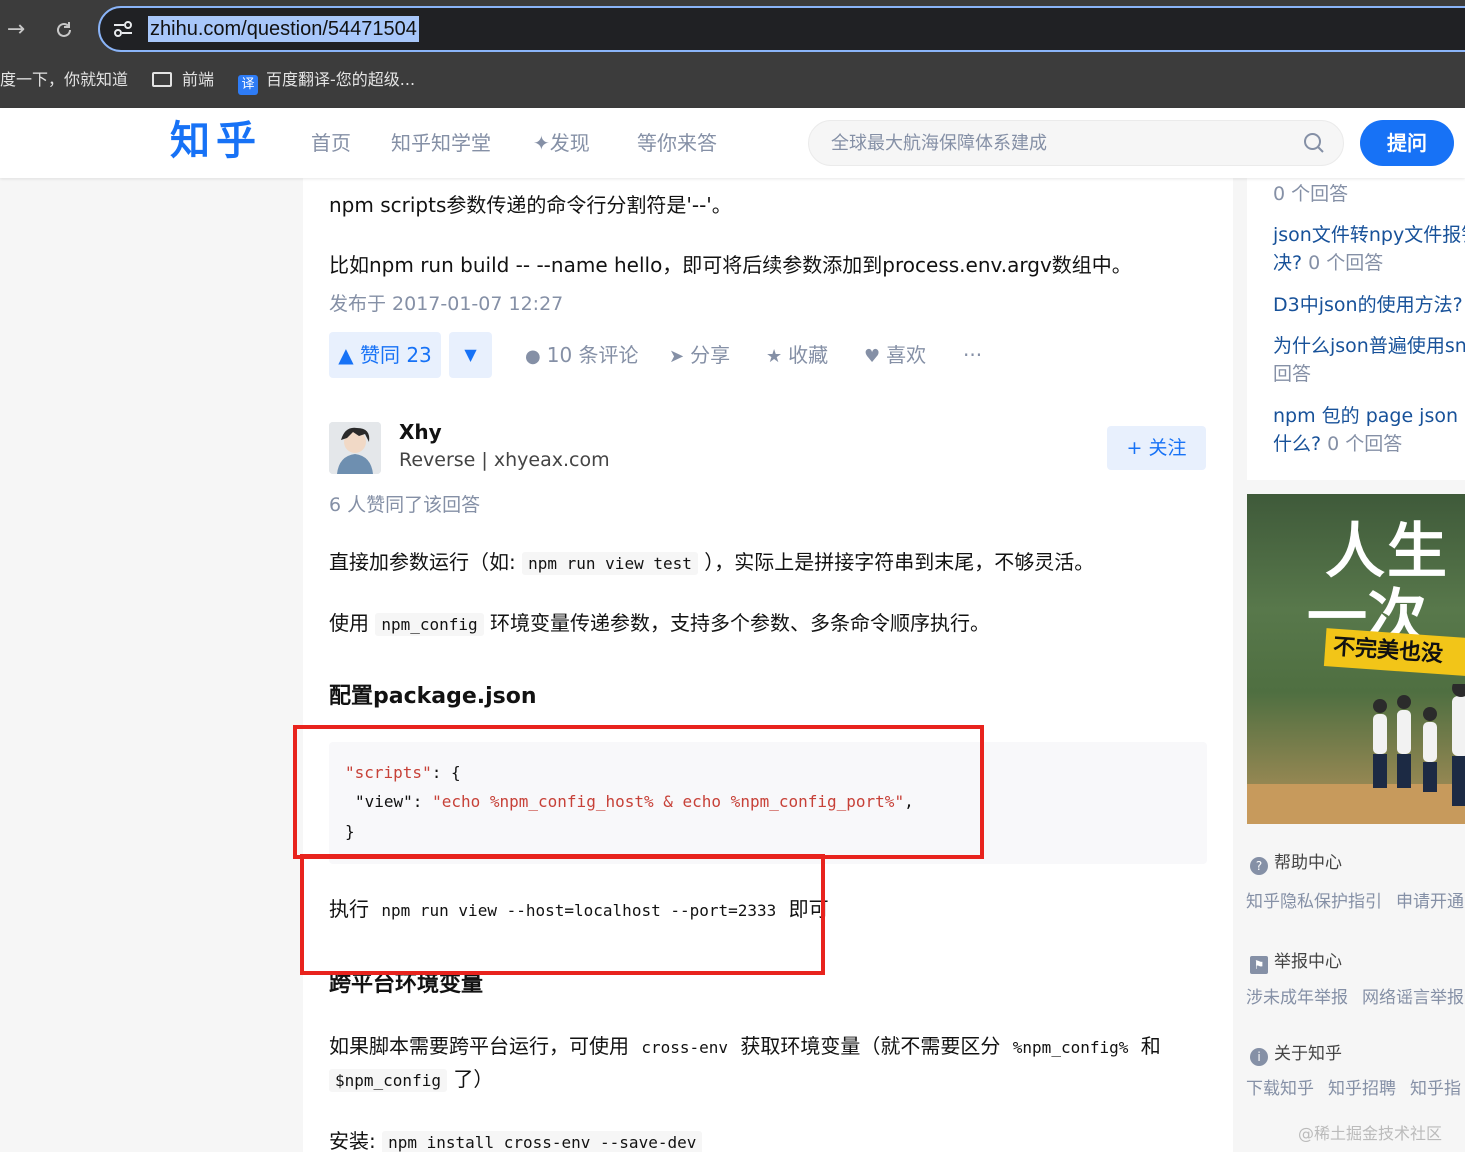  What do you see at coordinates (183, 80) in the screenshot?
I see `bookmark-folder-frontend: 前端` at bounding box center [183, 80].